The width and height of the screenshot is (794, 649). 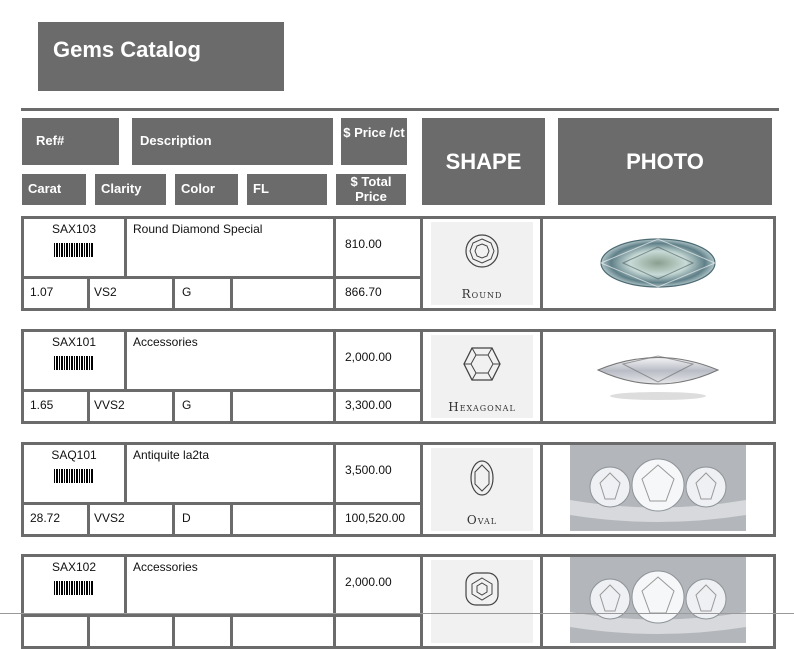 What do you see at coordinates (202, 519) in the screenshot?
I see `item-color: D` at bounding box center [202, 519].